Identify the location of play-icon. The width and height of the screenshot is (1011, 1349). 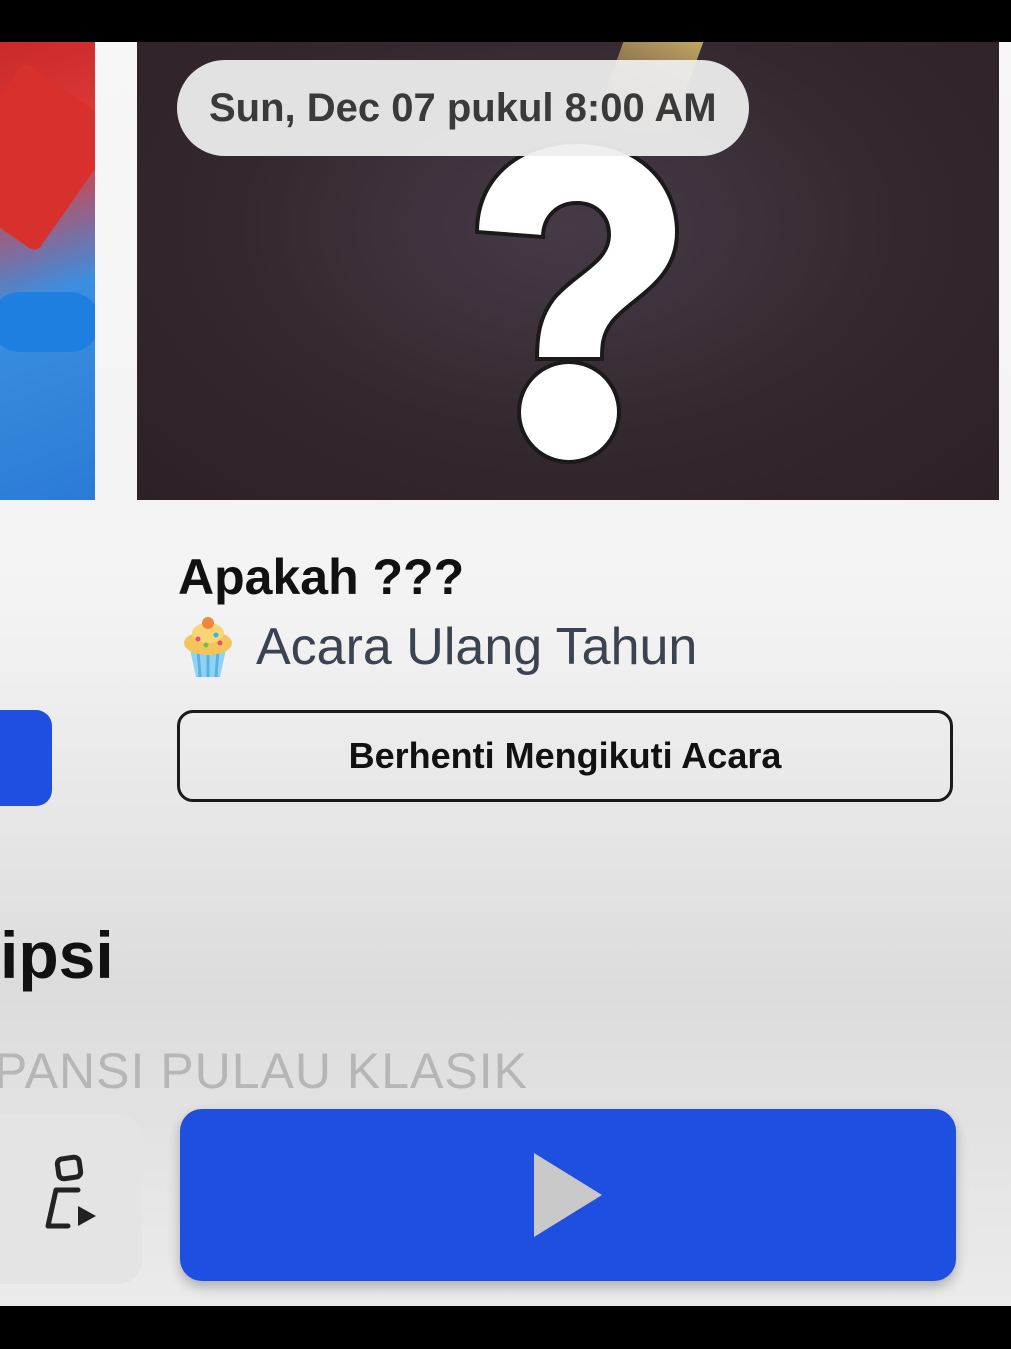
(568, 1195).